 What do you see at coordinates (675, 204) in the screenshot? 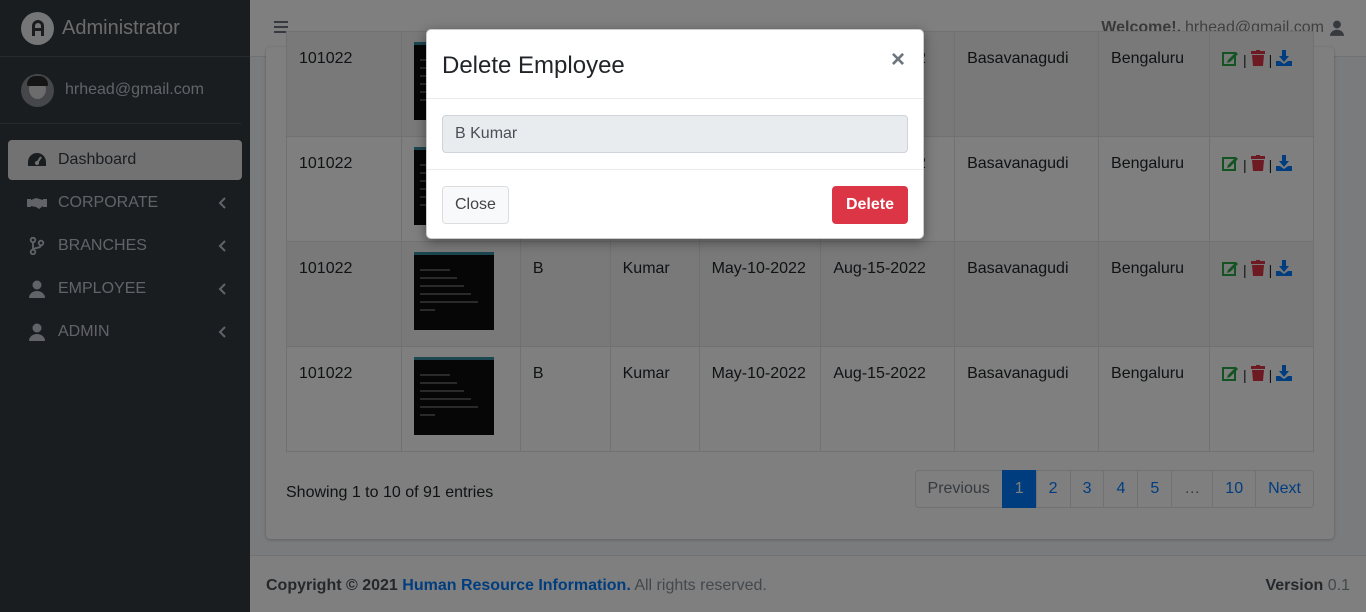
I see `modal-footer: Close Delete` at bounding box center [675, 204].